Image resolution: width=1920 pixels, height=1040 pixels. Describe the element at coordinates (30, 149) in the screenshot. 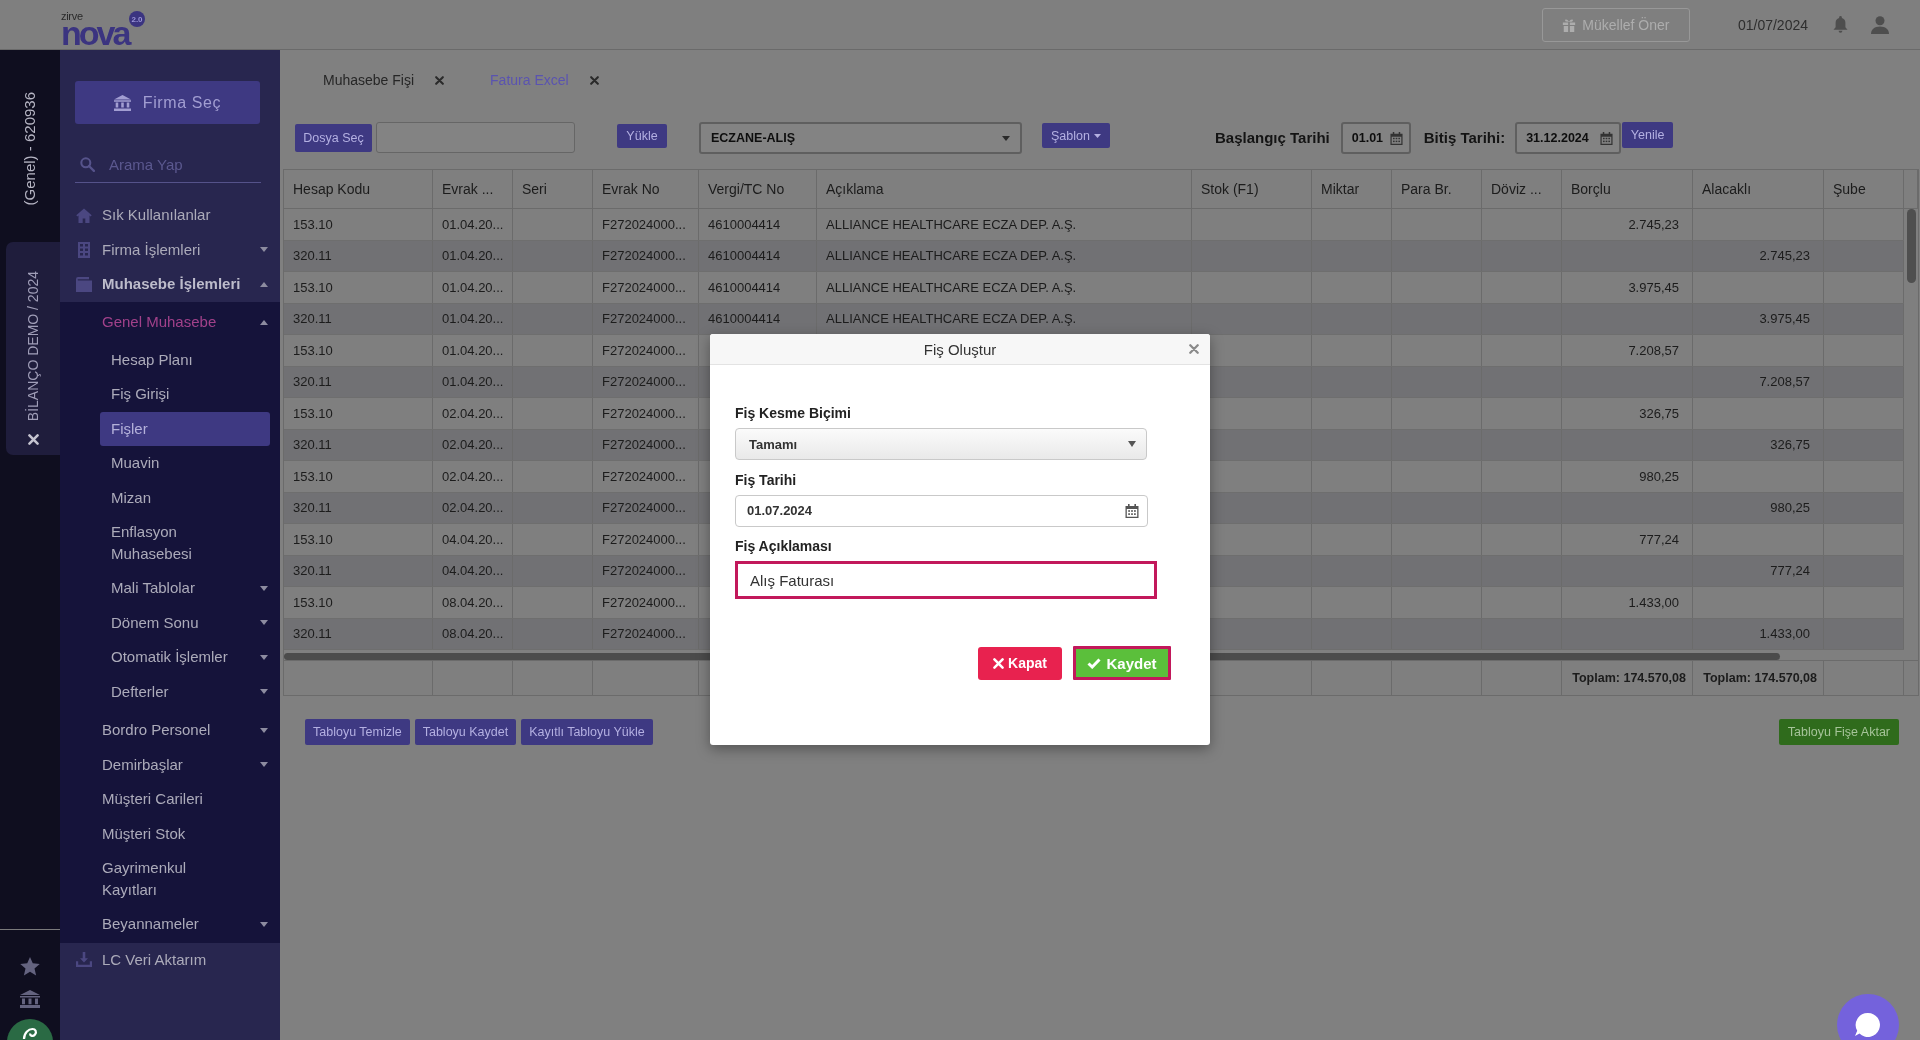

I see `account-label: (Genel) - 620936` at that location.